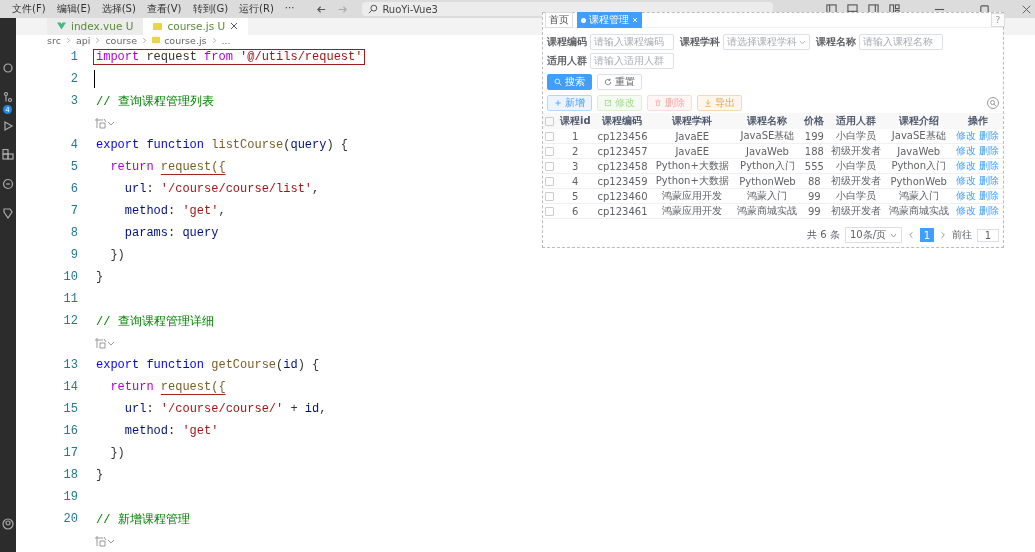 This screenshot has width=1035, height=552. Describe the element at coordinates (852, 9) in the screenshot. I see `panel-layout-icon` at that location.